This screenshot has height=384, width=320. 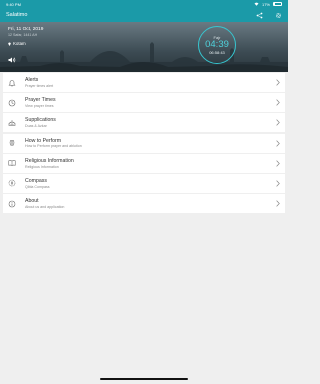 What do you see at coordinates (144, 183) in the screenshot?
I see `menu-item-compass: Compass Qibla Compass` at bounding box center [144, 183].